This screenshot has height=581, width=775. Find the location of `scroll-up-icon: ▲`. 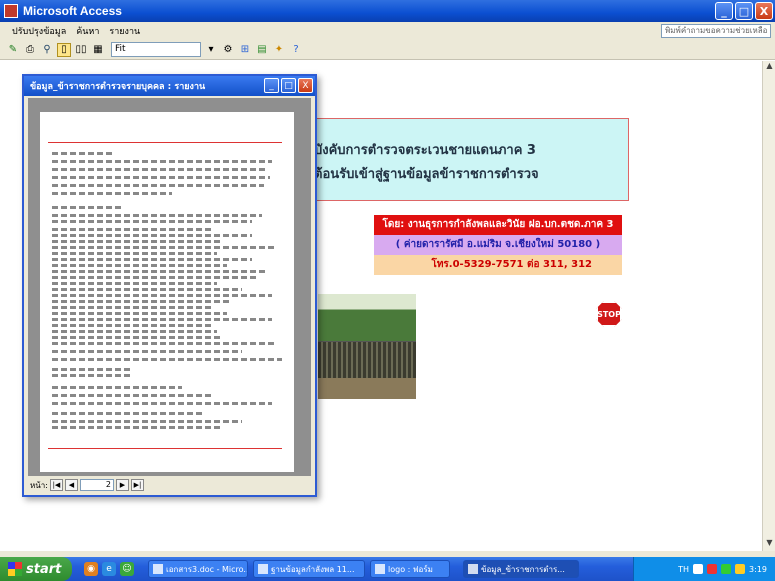

scroll-up-icon: ▲ is located at coordinates (769, 67).